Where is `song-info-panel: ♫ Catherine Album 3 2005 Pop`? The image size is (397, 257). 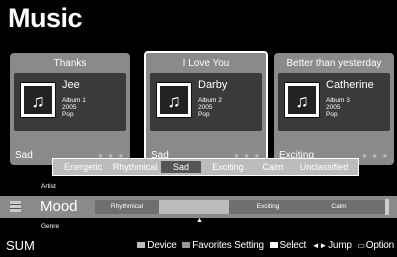 song-info-panel: ♫ Catherine Album 3 2005 Pop is located at coordinates (334, 102).